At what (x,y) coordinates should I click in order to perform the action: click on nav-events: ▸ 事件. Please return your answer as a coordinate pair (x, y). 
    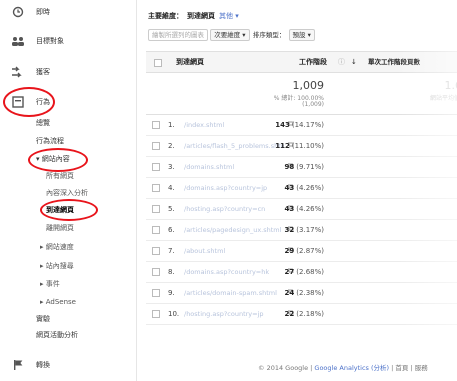
    Looking at the image, I should click on (50, 284).